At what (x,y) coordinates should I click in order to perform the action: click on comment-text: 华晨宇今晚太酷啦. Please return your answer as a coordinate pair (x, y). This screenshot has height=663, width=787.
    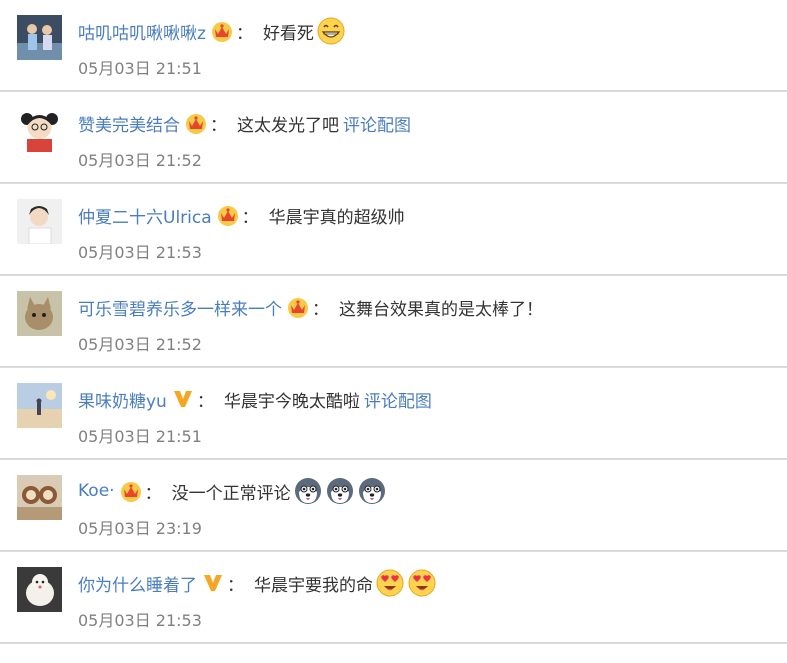
    Looking at the image, I should click on (291, 401).